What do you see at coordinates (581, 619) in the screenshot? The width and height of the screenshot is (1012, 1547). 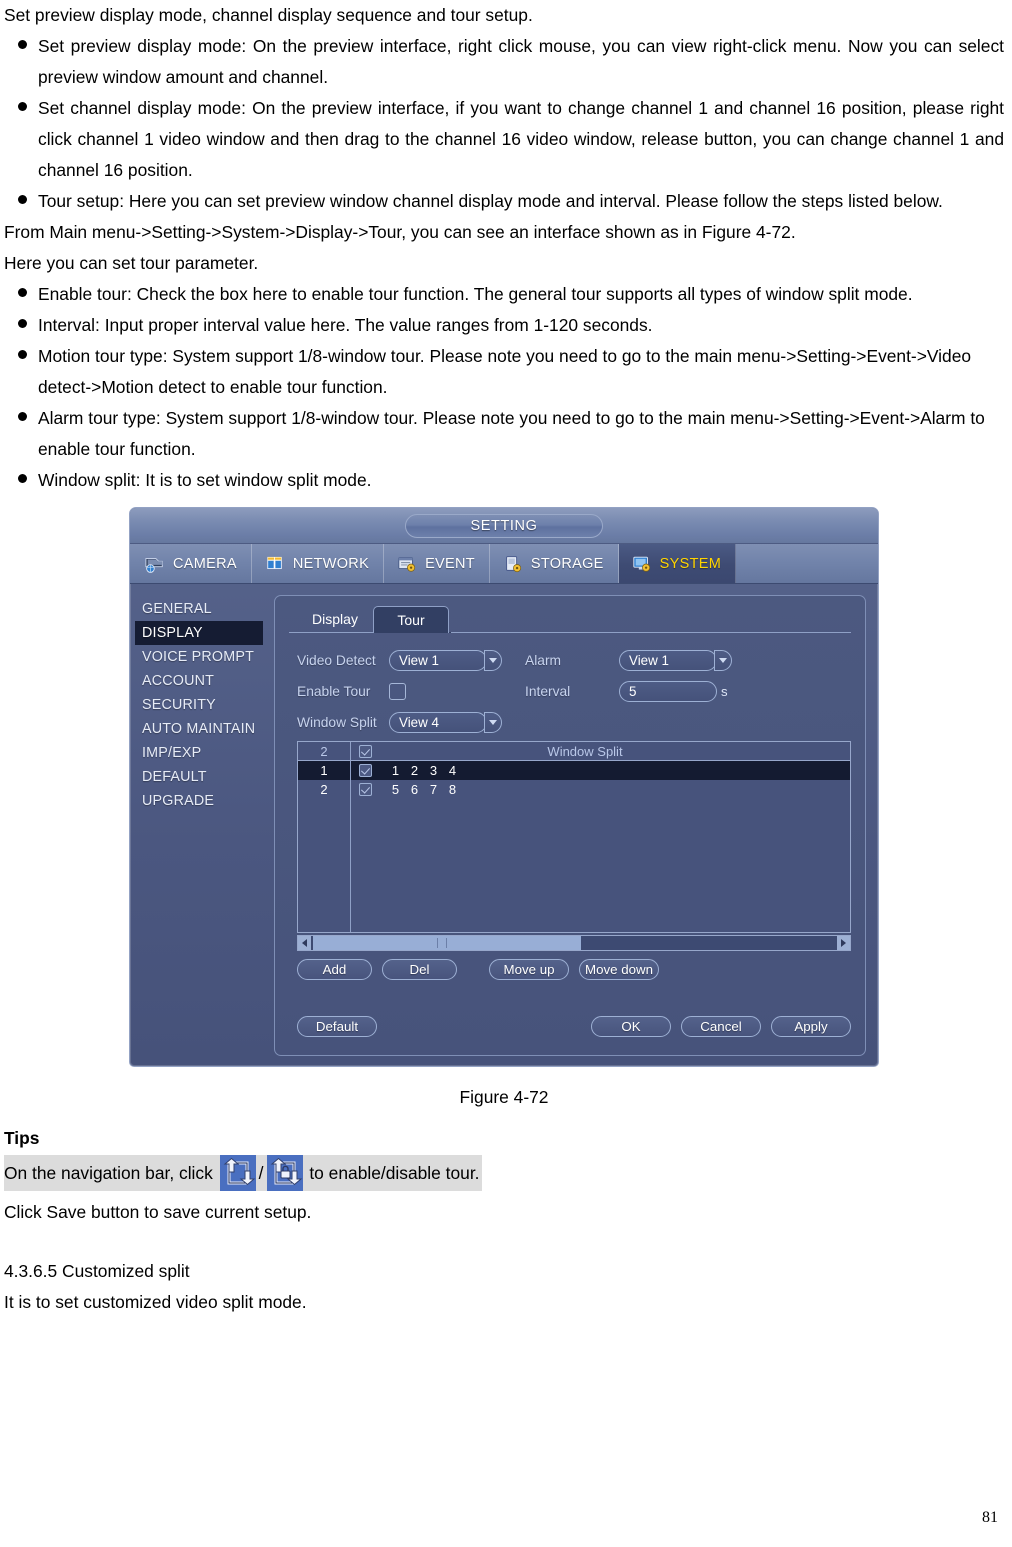 I see `inner-tabbar: Display Tour` at bounding box center [581, 619].